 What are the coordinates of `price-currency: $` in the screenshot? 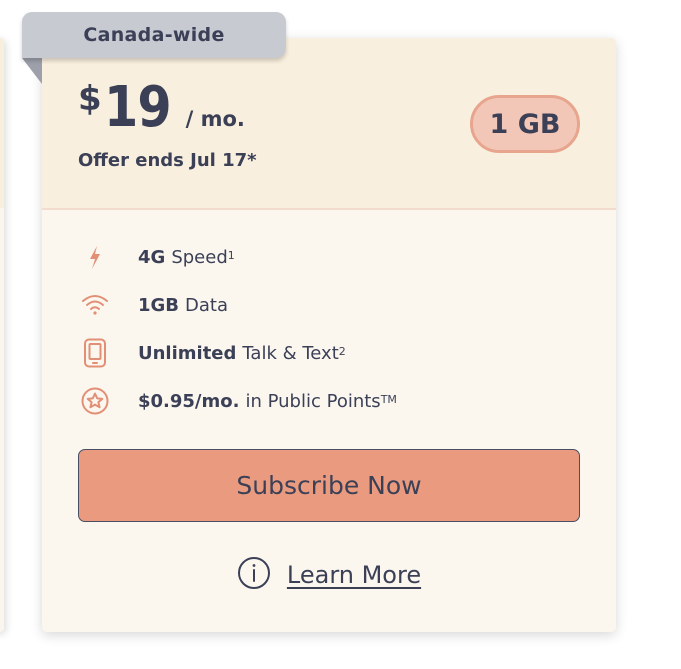 It's located at (90, 99).